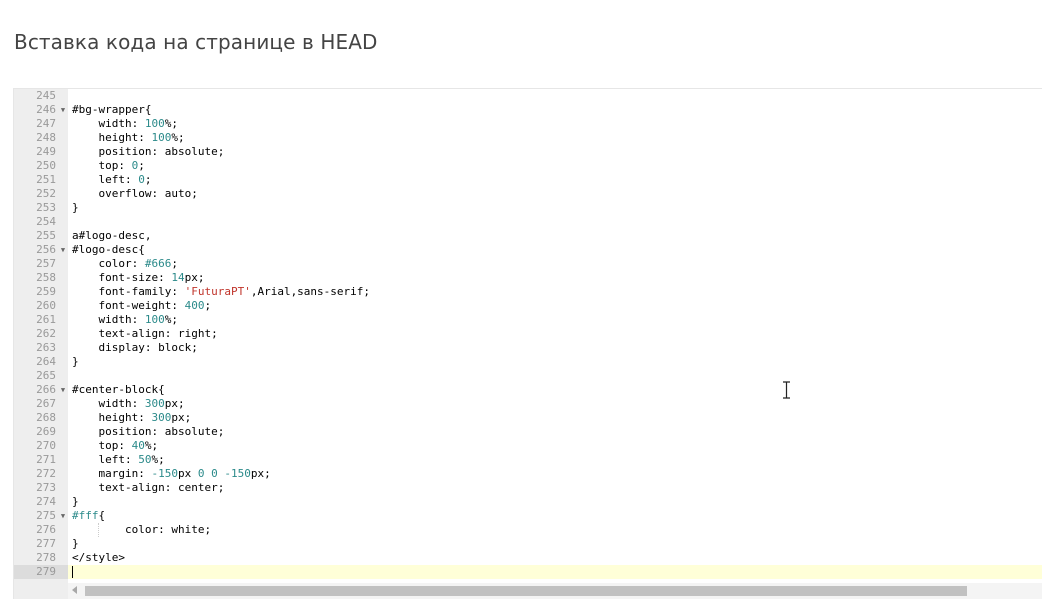 Image resolution: width=1042 pixels, height=616 pixels. I want to click on code-line: 275 ▼ #fff{, so click(528, 516).